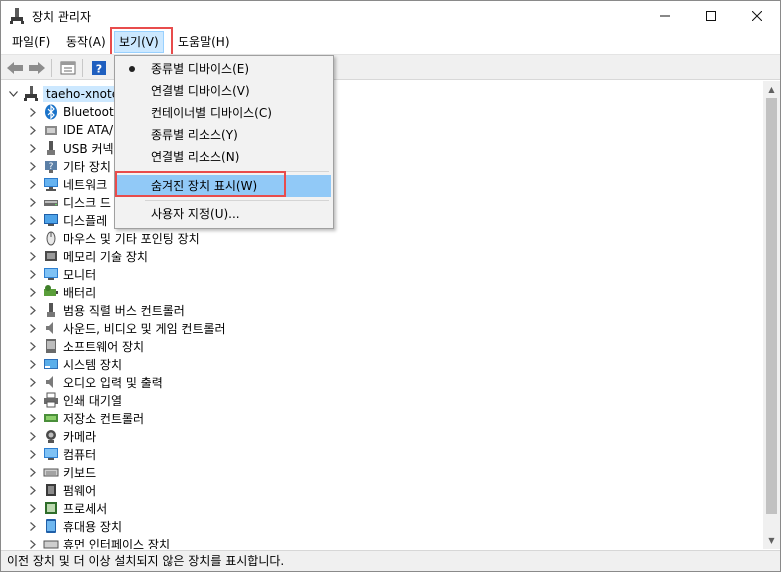 This screenshot has width=781, height=572. Describe the element at coordinates (200, 91) in the screenshot. I see `menu-item-label: 연결별 디바이스(V)` at that location.